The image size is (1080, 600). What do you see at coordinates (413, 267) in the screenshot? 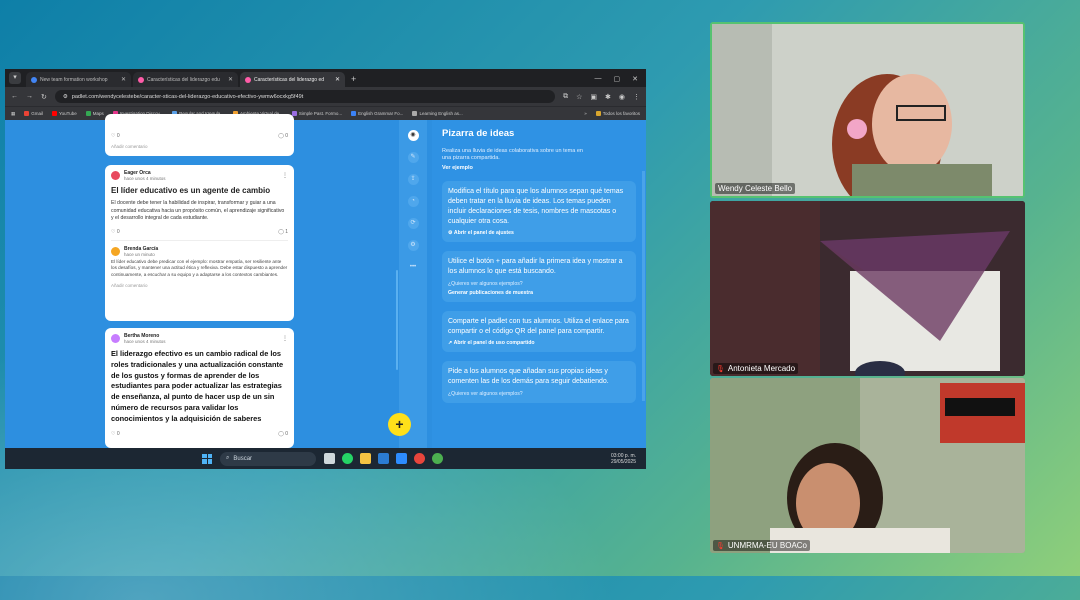
I see `more-icon: •••` at bounding box center [413, 267].